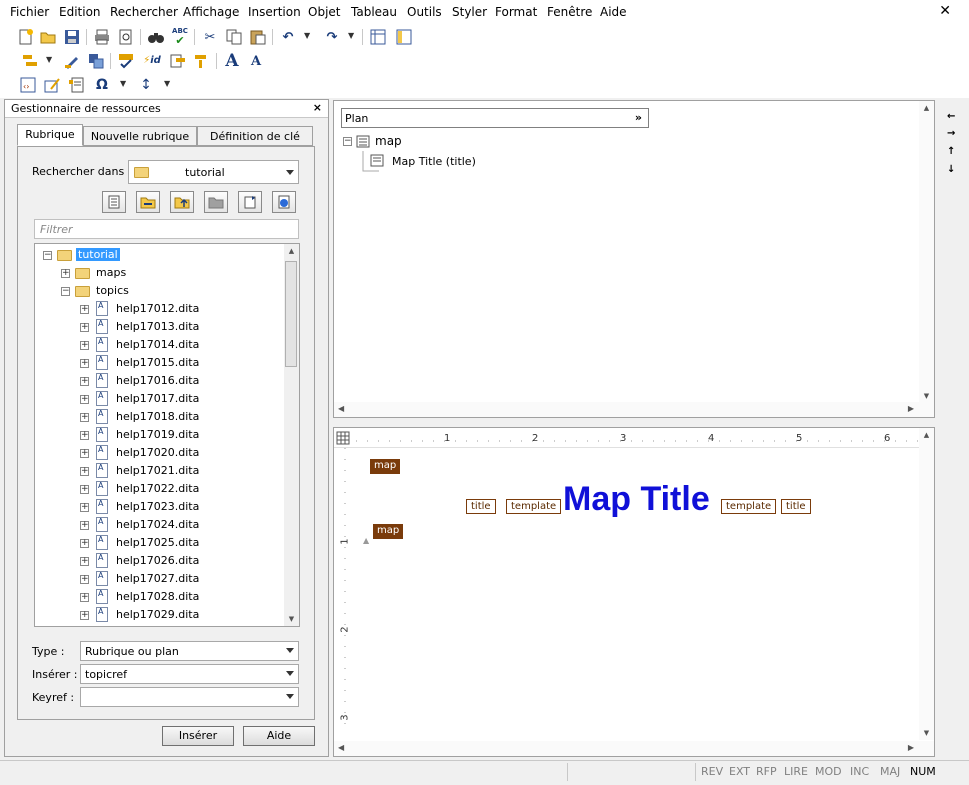  Describe the element at coordinates (160, 255) in the screenshot. I see `tree-row-root: − tutorial` at that location.